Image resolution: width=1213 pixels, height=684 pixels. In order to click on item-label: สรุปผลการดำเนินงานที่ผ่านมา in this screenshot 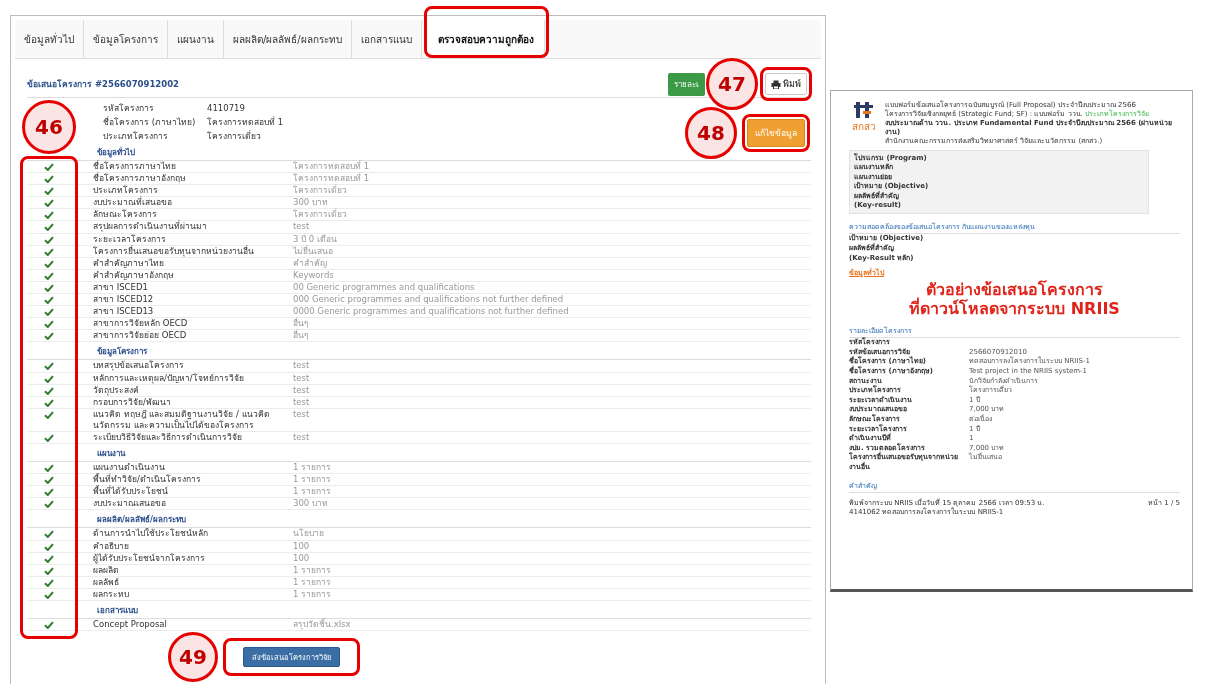, I will do `click(150, 227)`.